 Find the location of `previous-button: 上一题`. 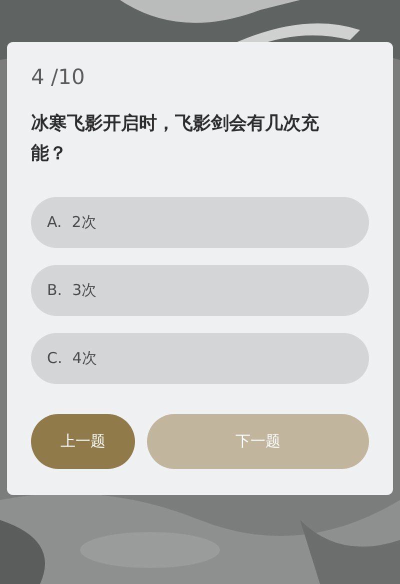

previous-button: 上一题 is located at coordinates (83, 441).